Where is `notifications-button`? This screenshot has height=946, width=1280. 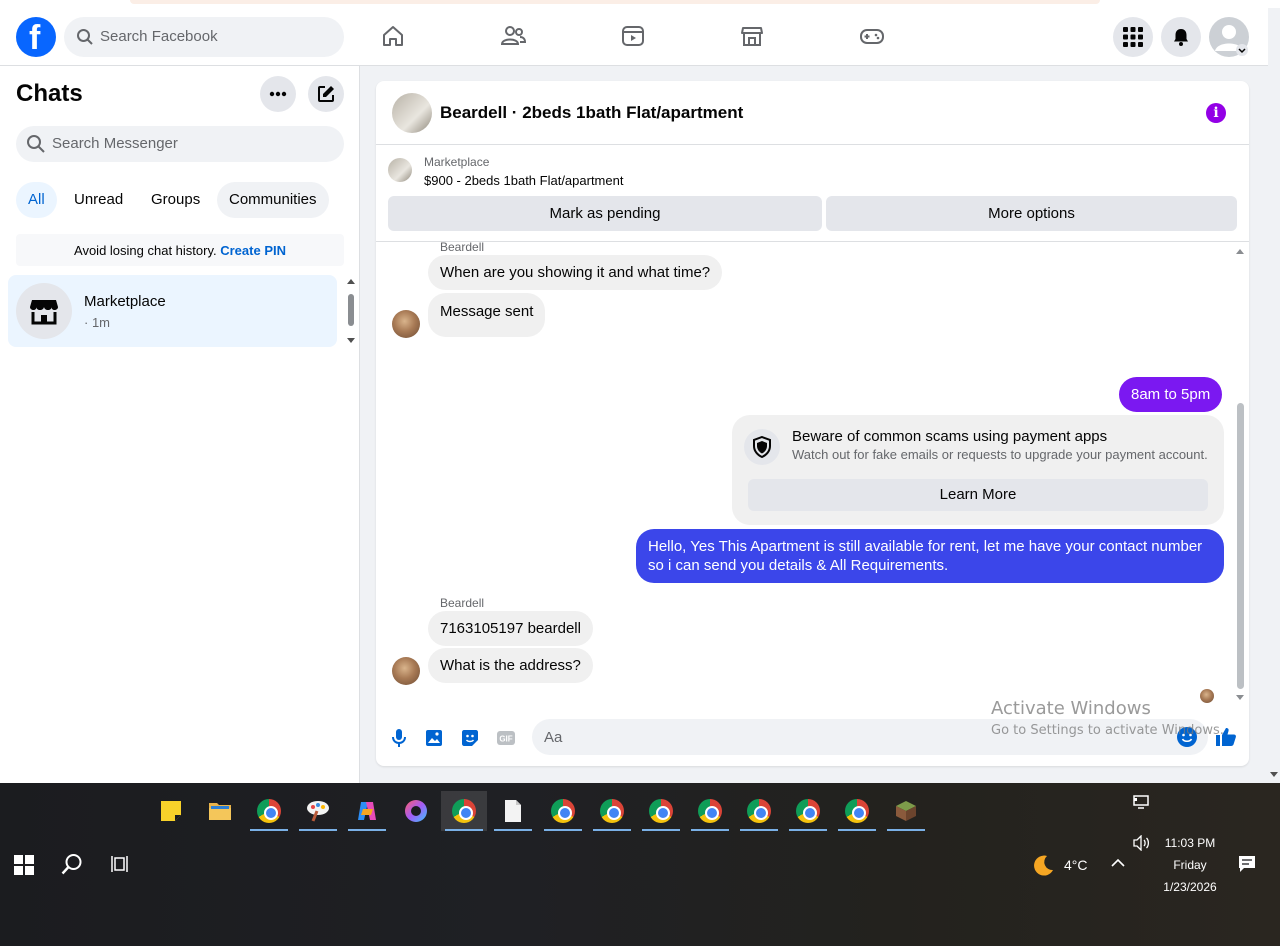 notifications-button is located at coordinates (1181, 37).